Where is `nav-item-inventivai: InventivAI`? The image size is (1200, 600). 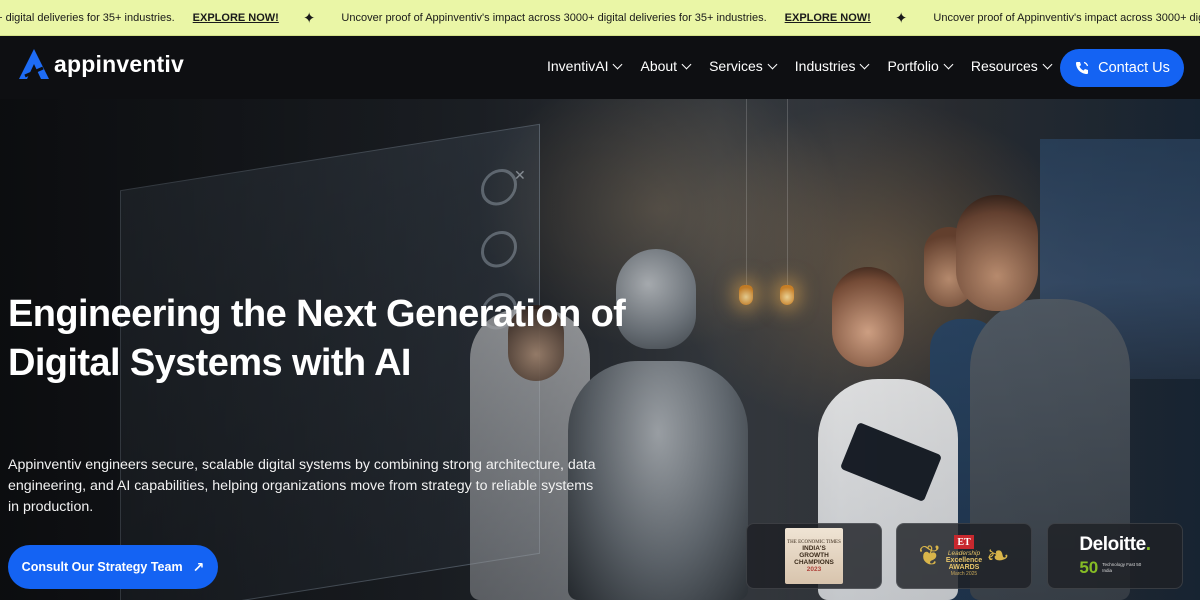 nav-item-inventivai: InventivAI is located at coordinates (585, 66).